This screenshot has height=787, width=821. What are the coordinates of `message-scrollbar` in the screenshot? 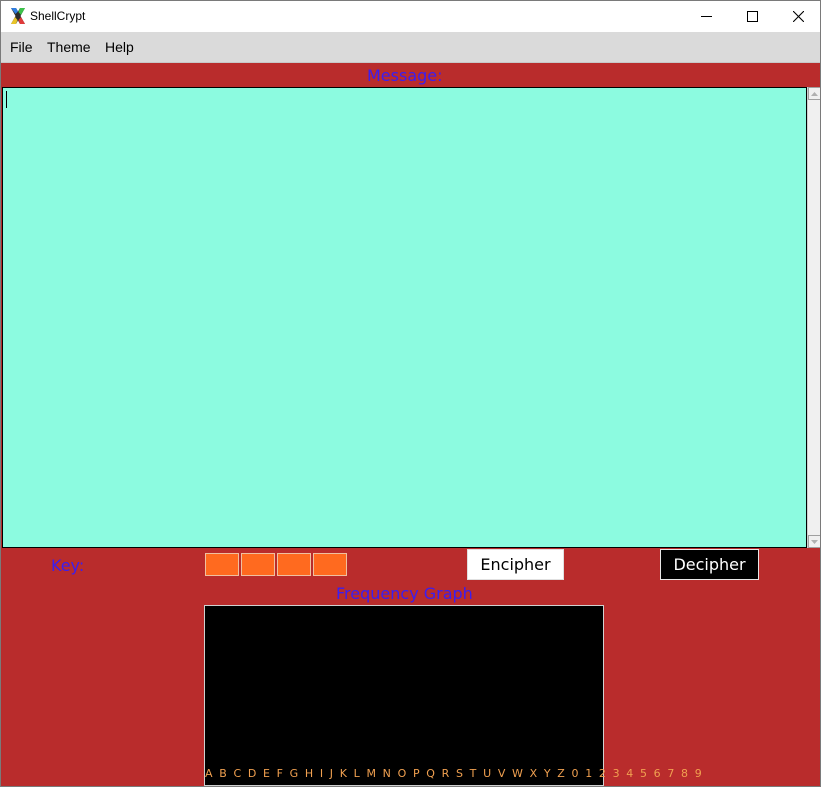 It's located at (813, 317).